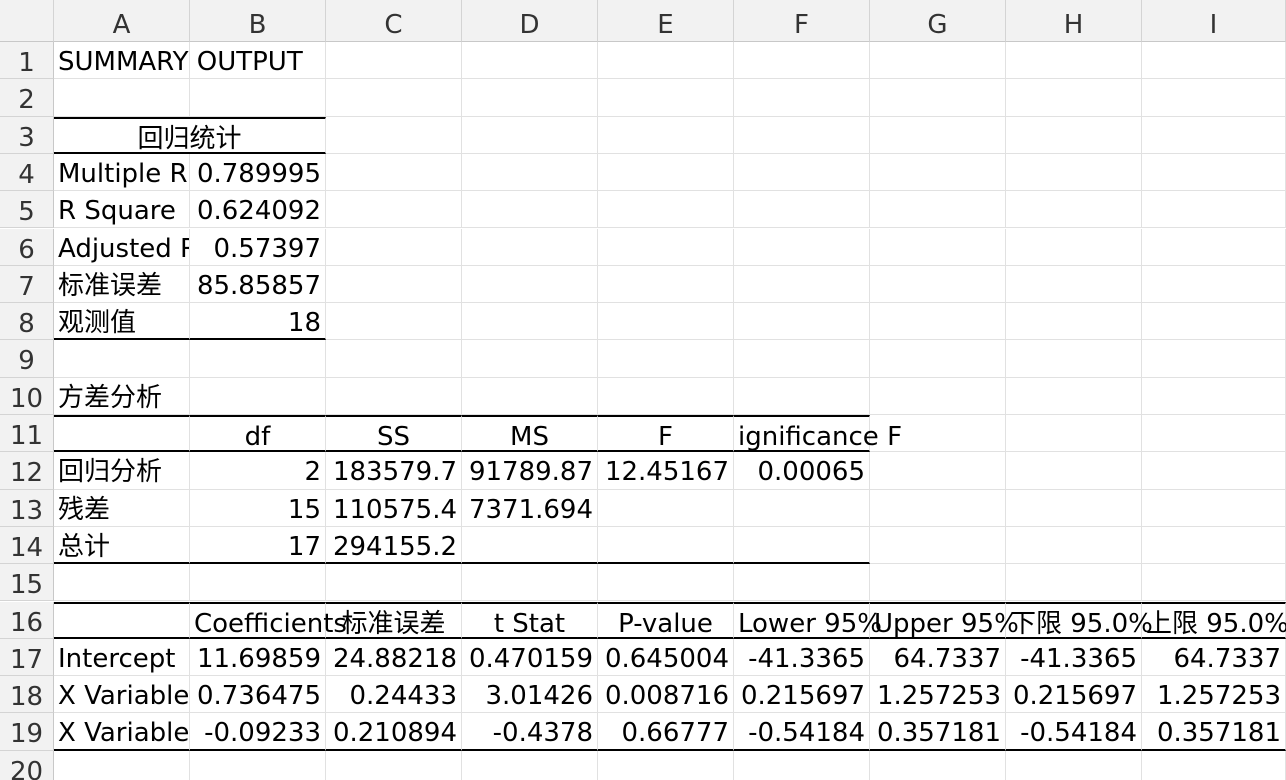  What do you see at coordinates (666, 247) in the screenshot?
I see `cell-e6` at bounding box center [666, 247].